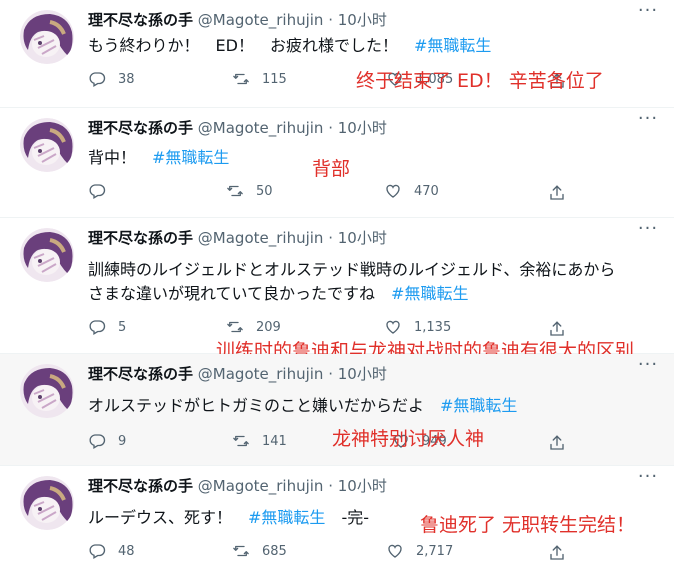  Describe the element at coordinates (120, 157) in the screenshot. I see `tweet-text-body: 背中！` at that location.